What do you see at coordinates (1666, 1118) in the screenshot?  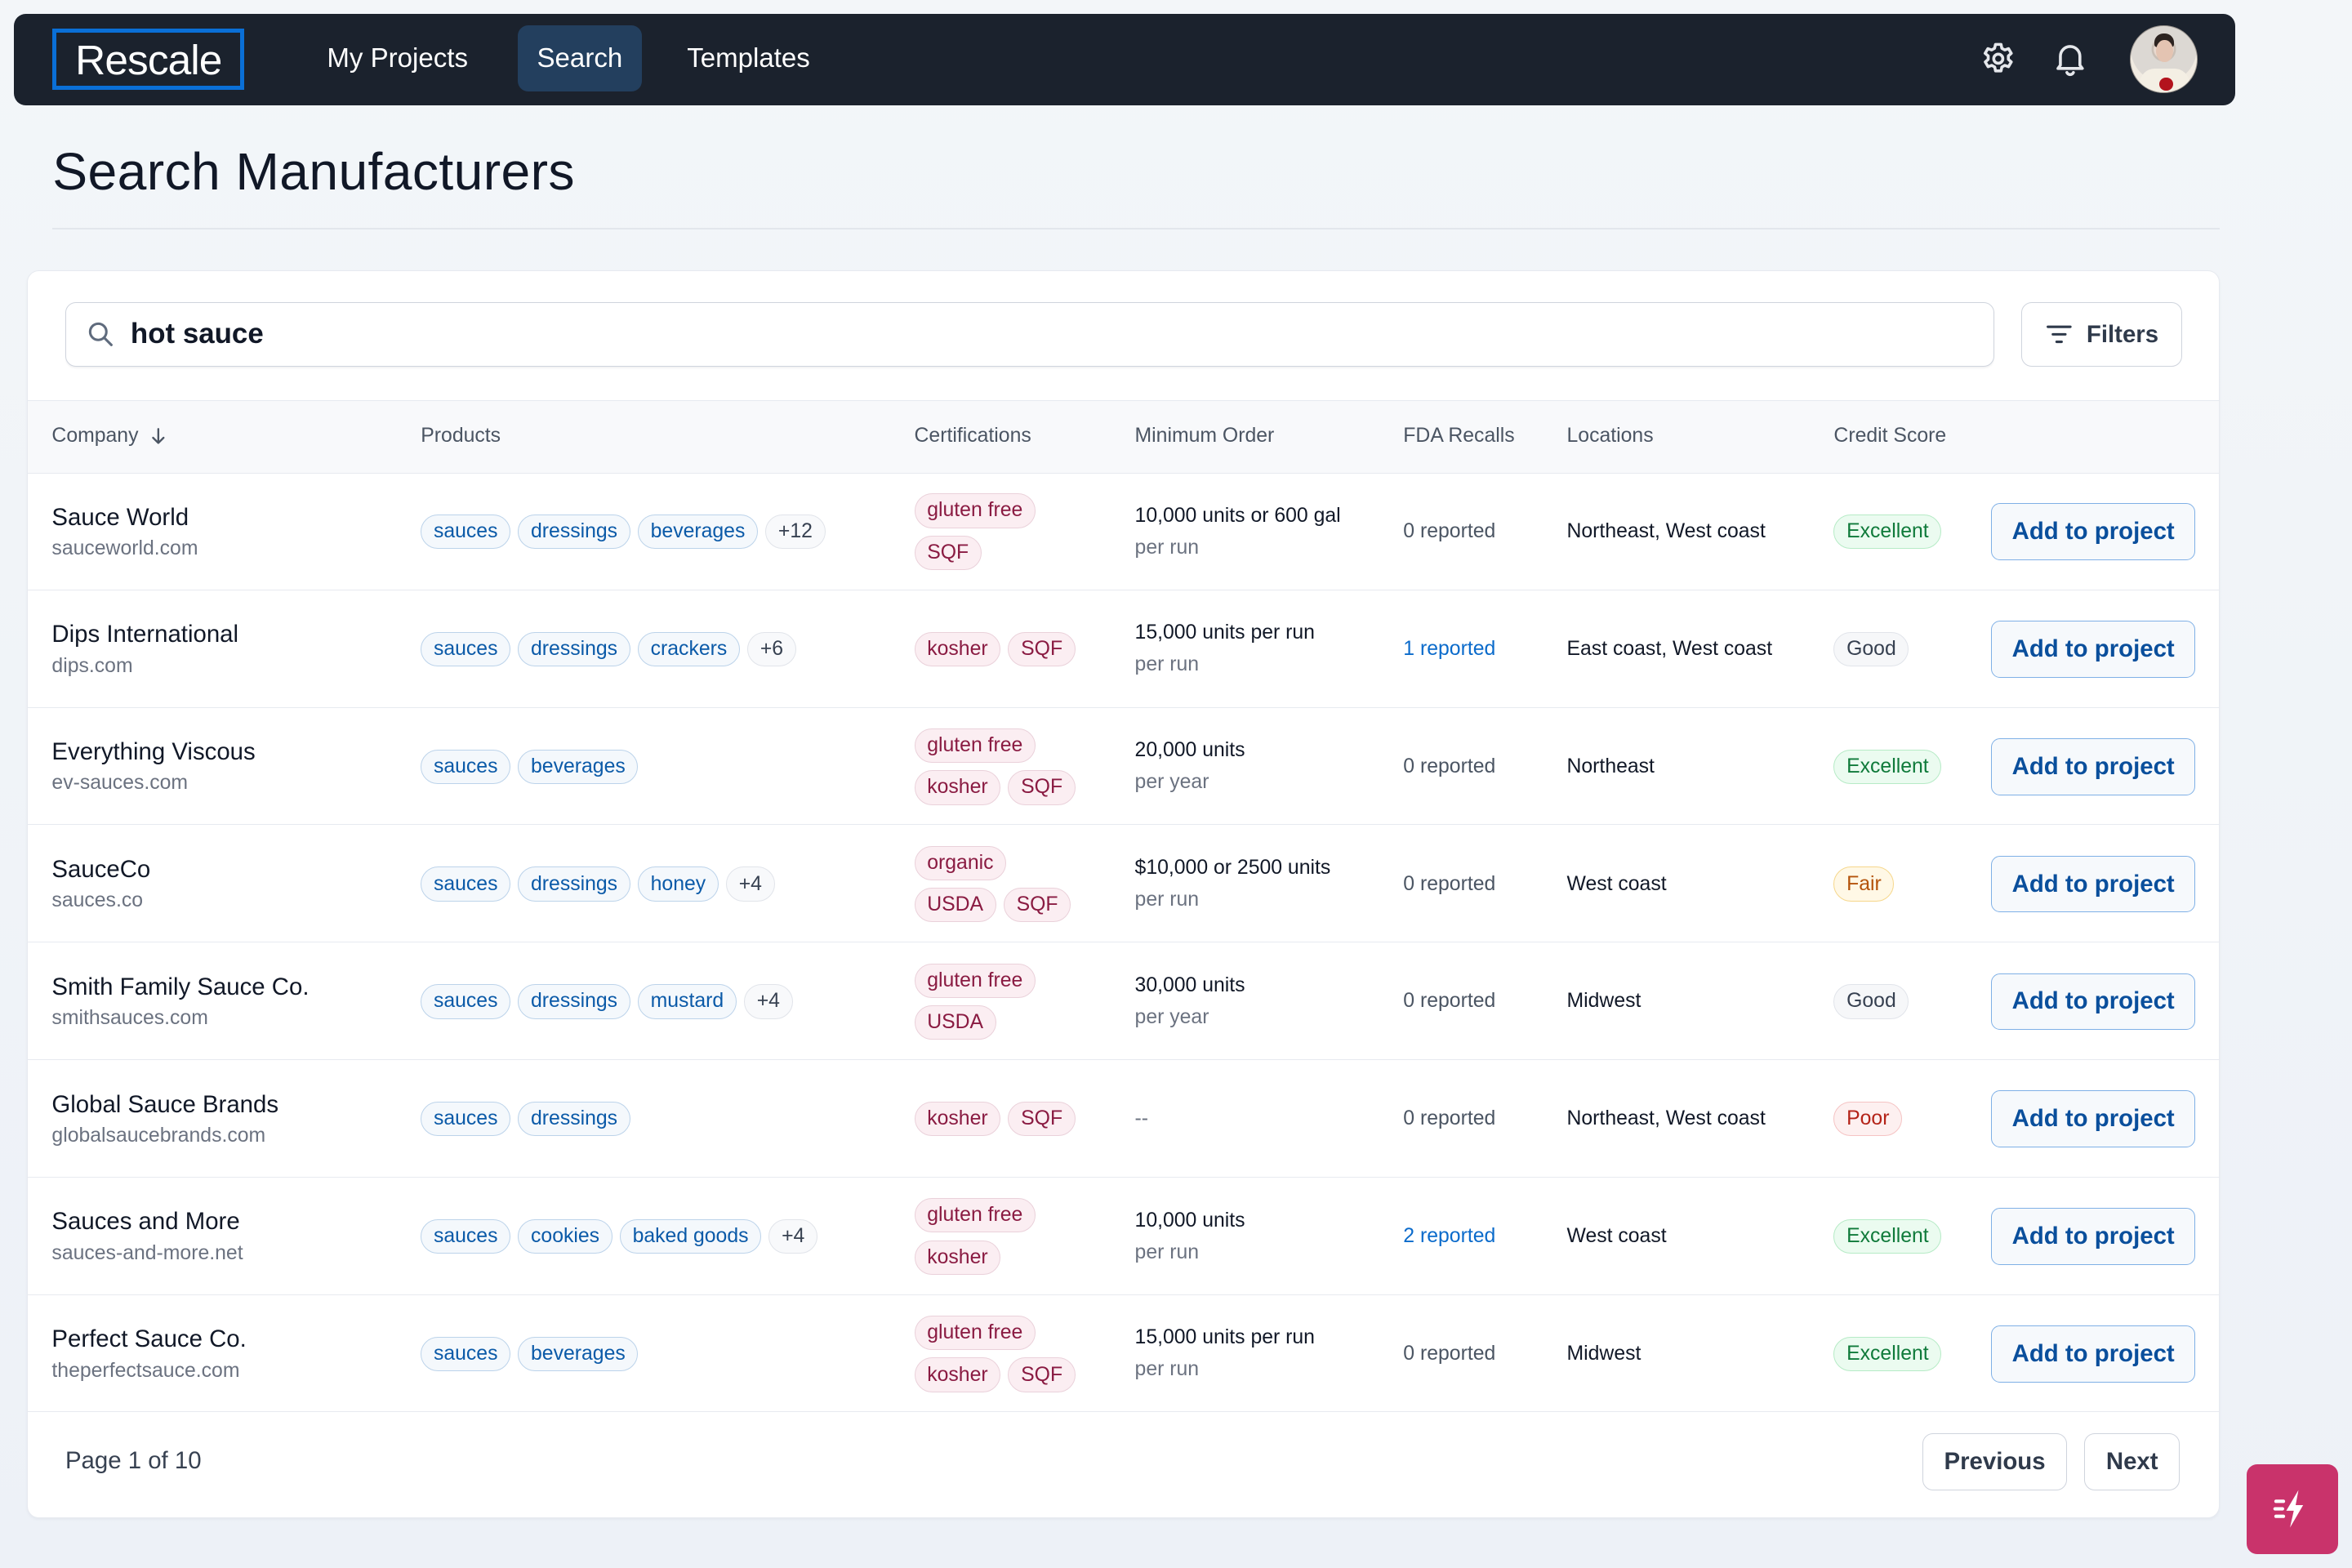 I see `locations-value: Northeast, West coast` at bounding box center [1666, 1118].